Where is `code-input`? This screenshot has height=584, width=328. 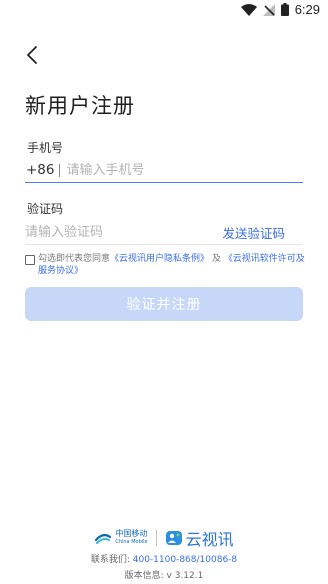 code-input is located at coordinates (124, 232).